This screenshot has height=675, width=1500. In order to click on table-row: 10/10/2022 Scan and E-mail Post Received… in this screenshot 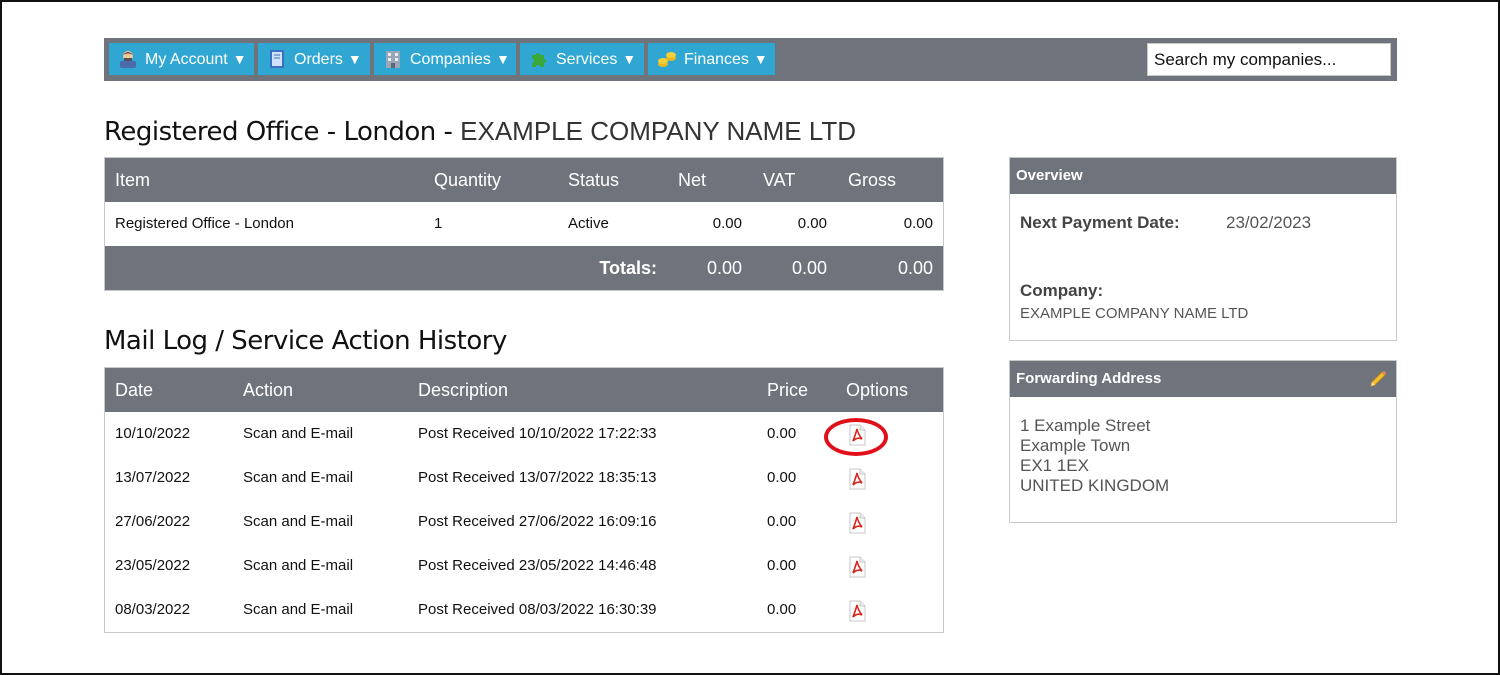, I will do `click(524, 434)`.